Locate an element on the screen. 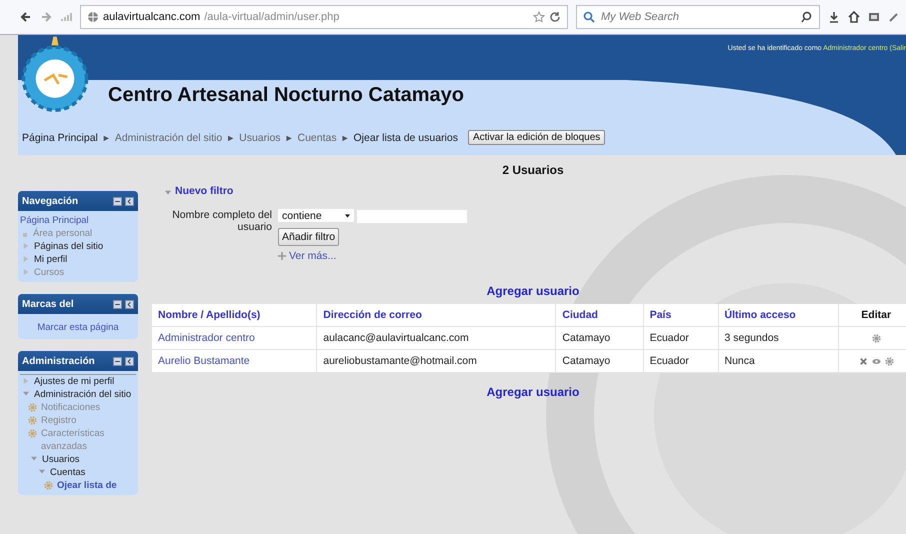  filter-toggle: Nuevo filtro is located at coordinates (204, 191).